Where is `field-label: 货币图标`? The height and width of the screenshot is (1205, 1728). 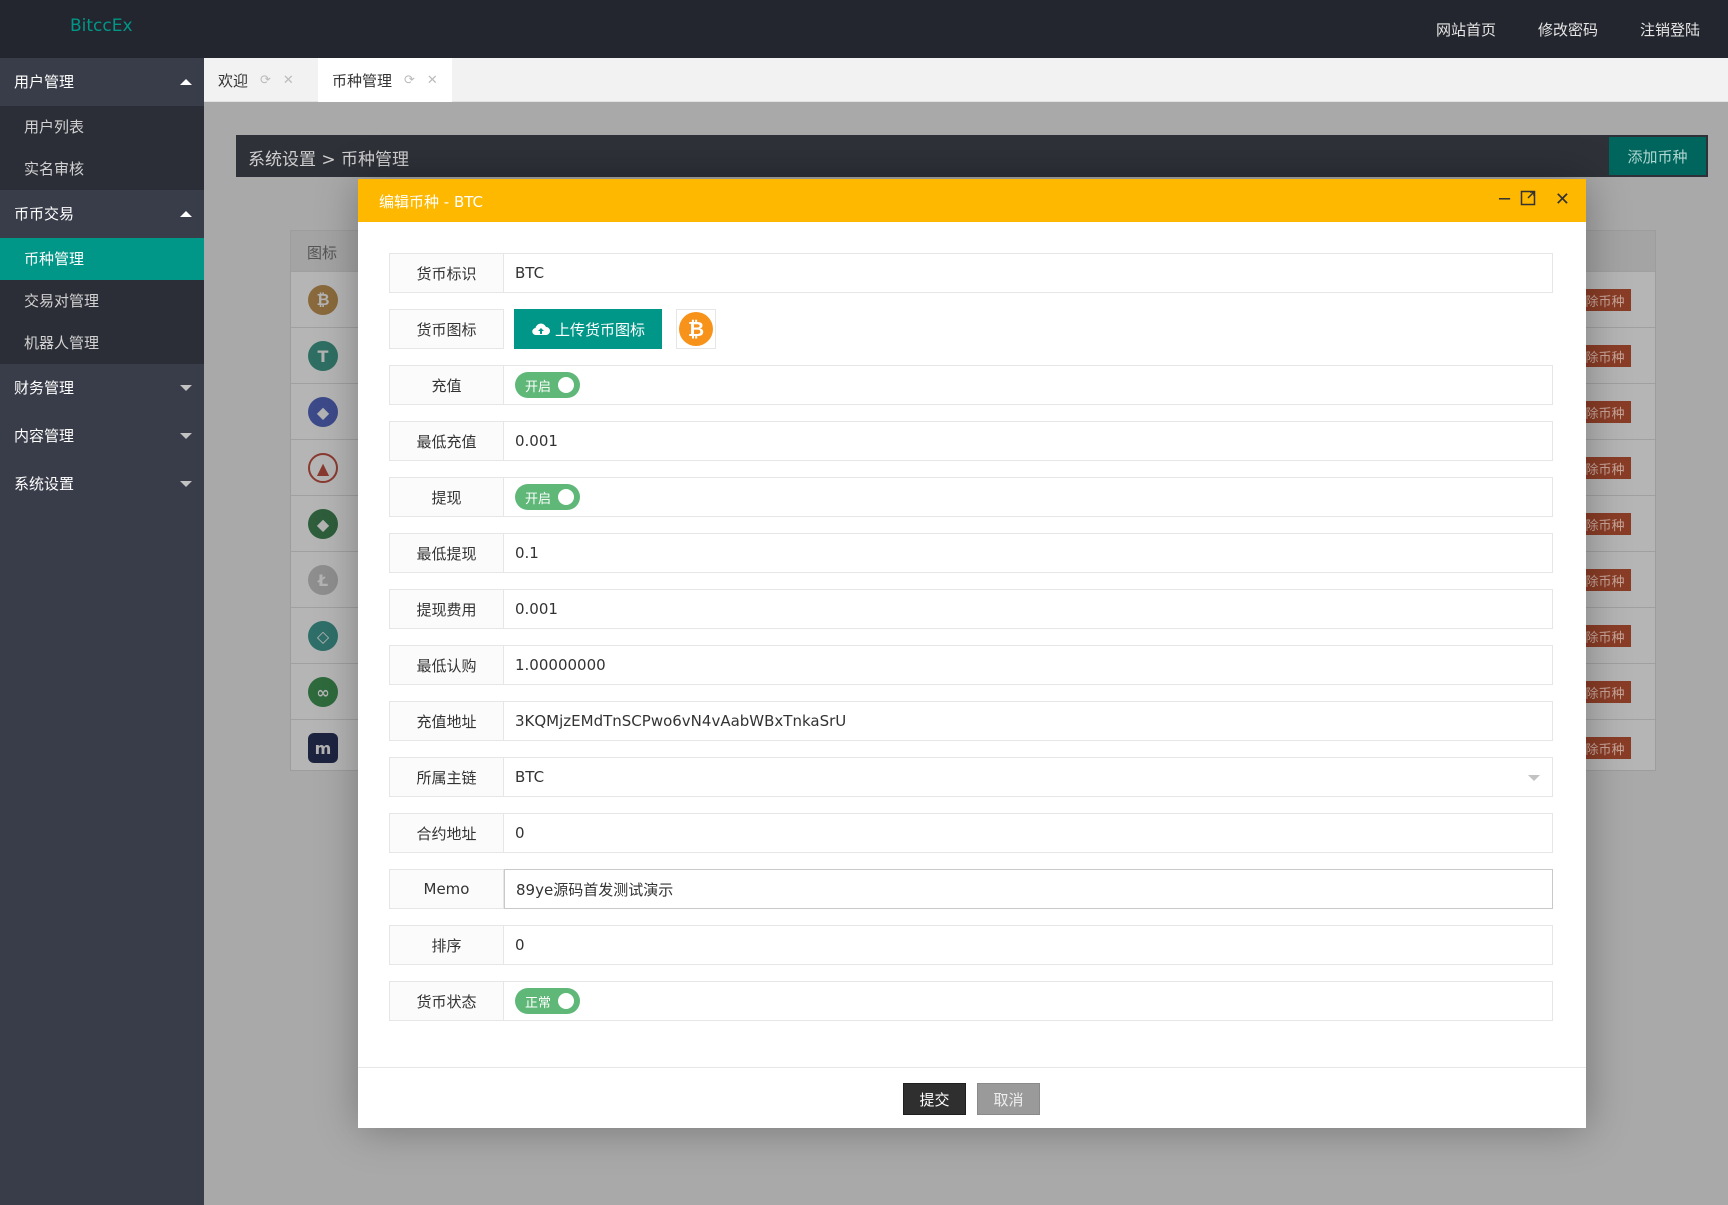 field-label: 货币图标 is located at coordinates (446, 329).